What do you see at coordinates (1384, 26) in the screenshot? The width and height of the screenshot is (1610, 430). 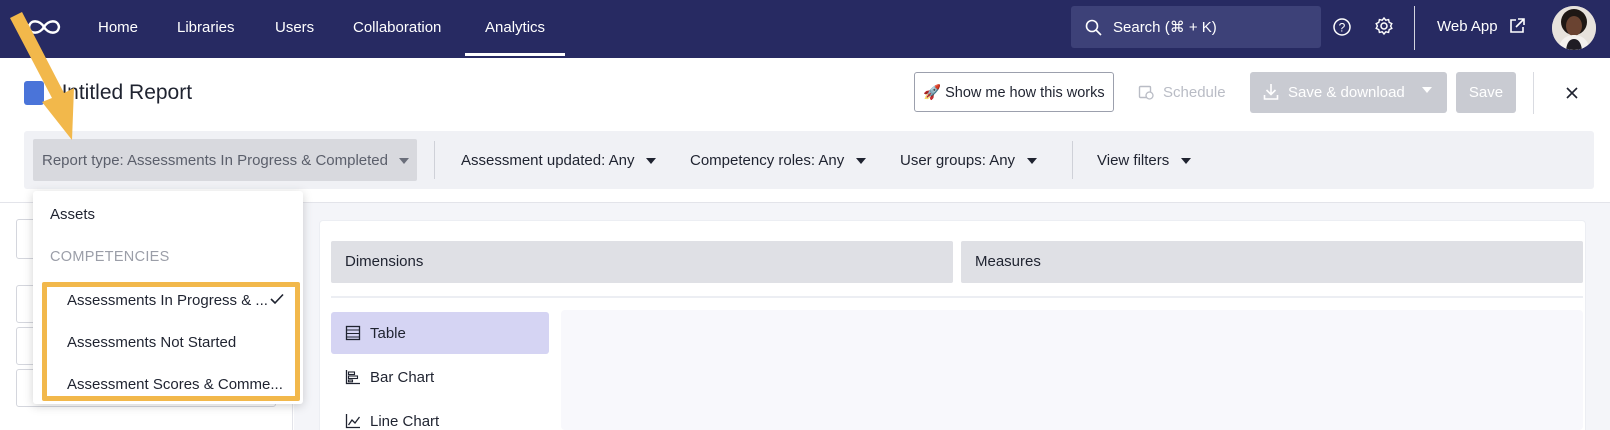 I see `gear-icon` at bounding box center [1384, 26].